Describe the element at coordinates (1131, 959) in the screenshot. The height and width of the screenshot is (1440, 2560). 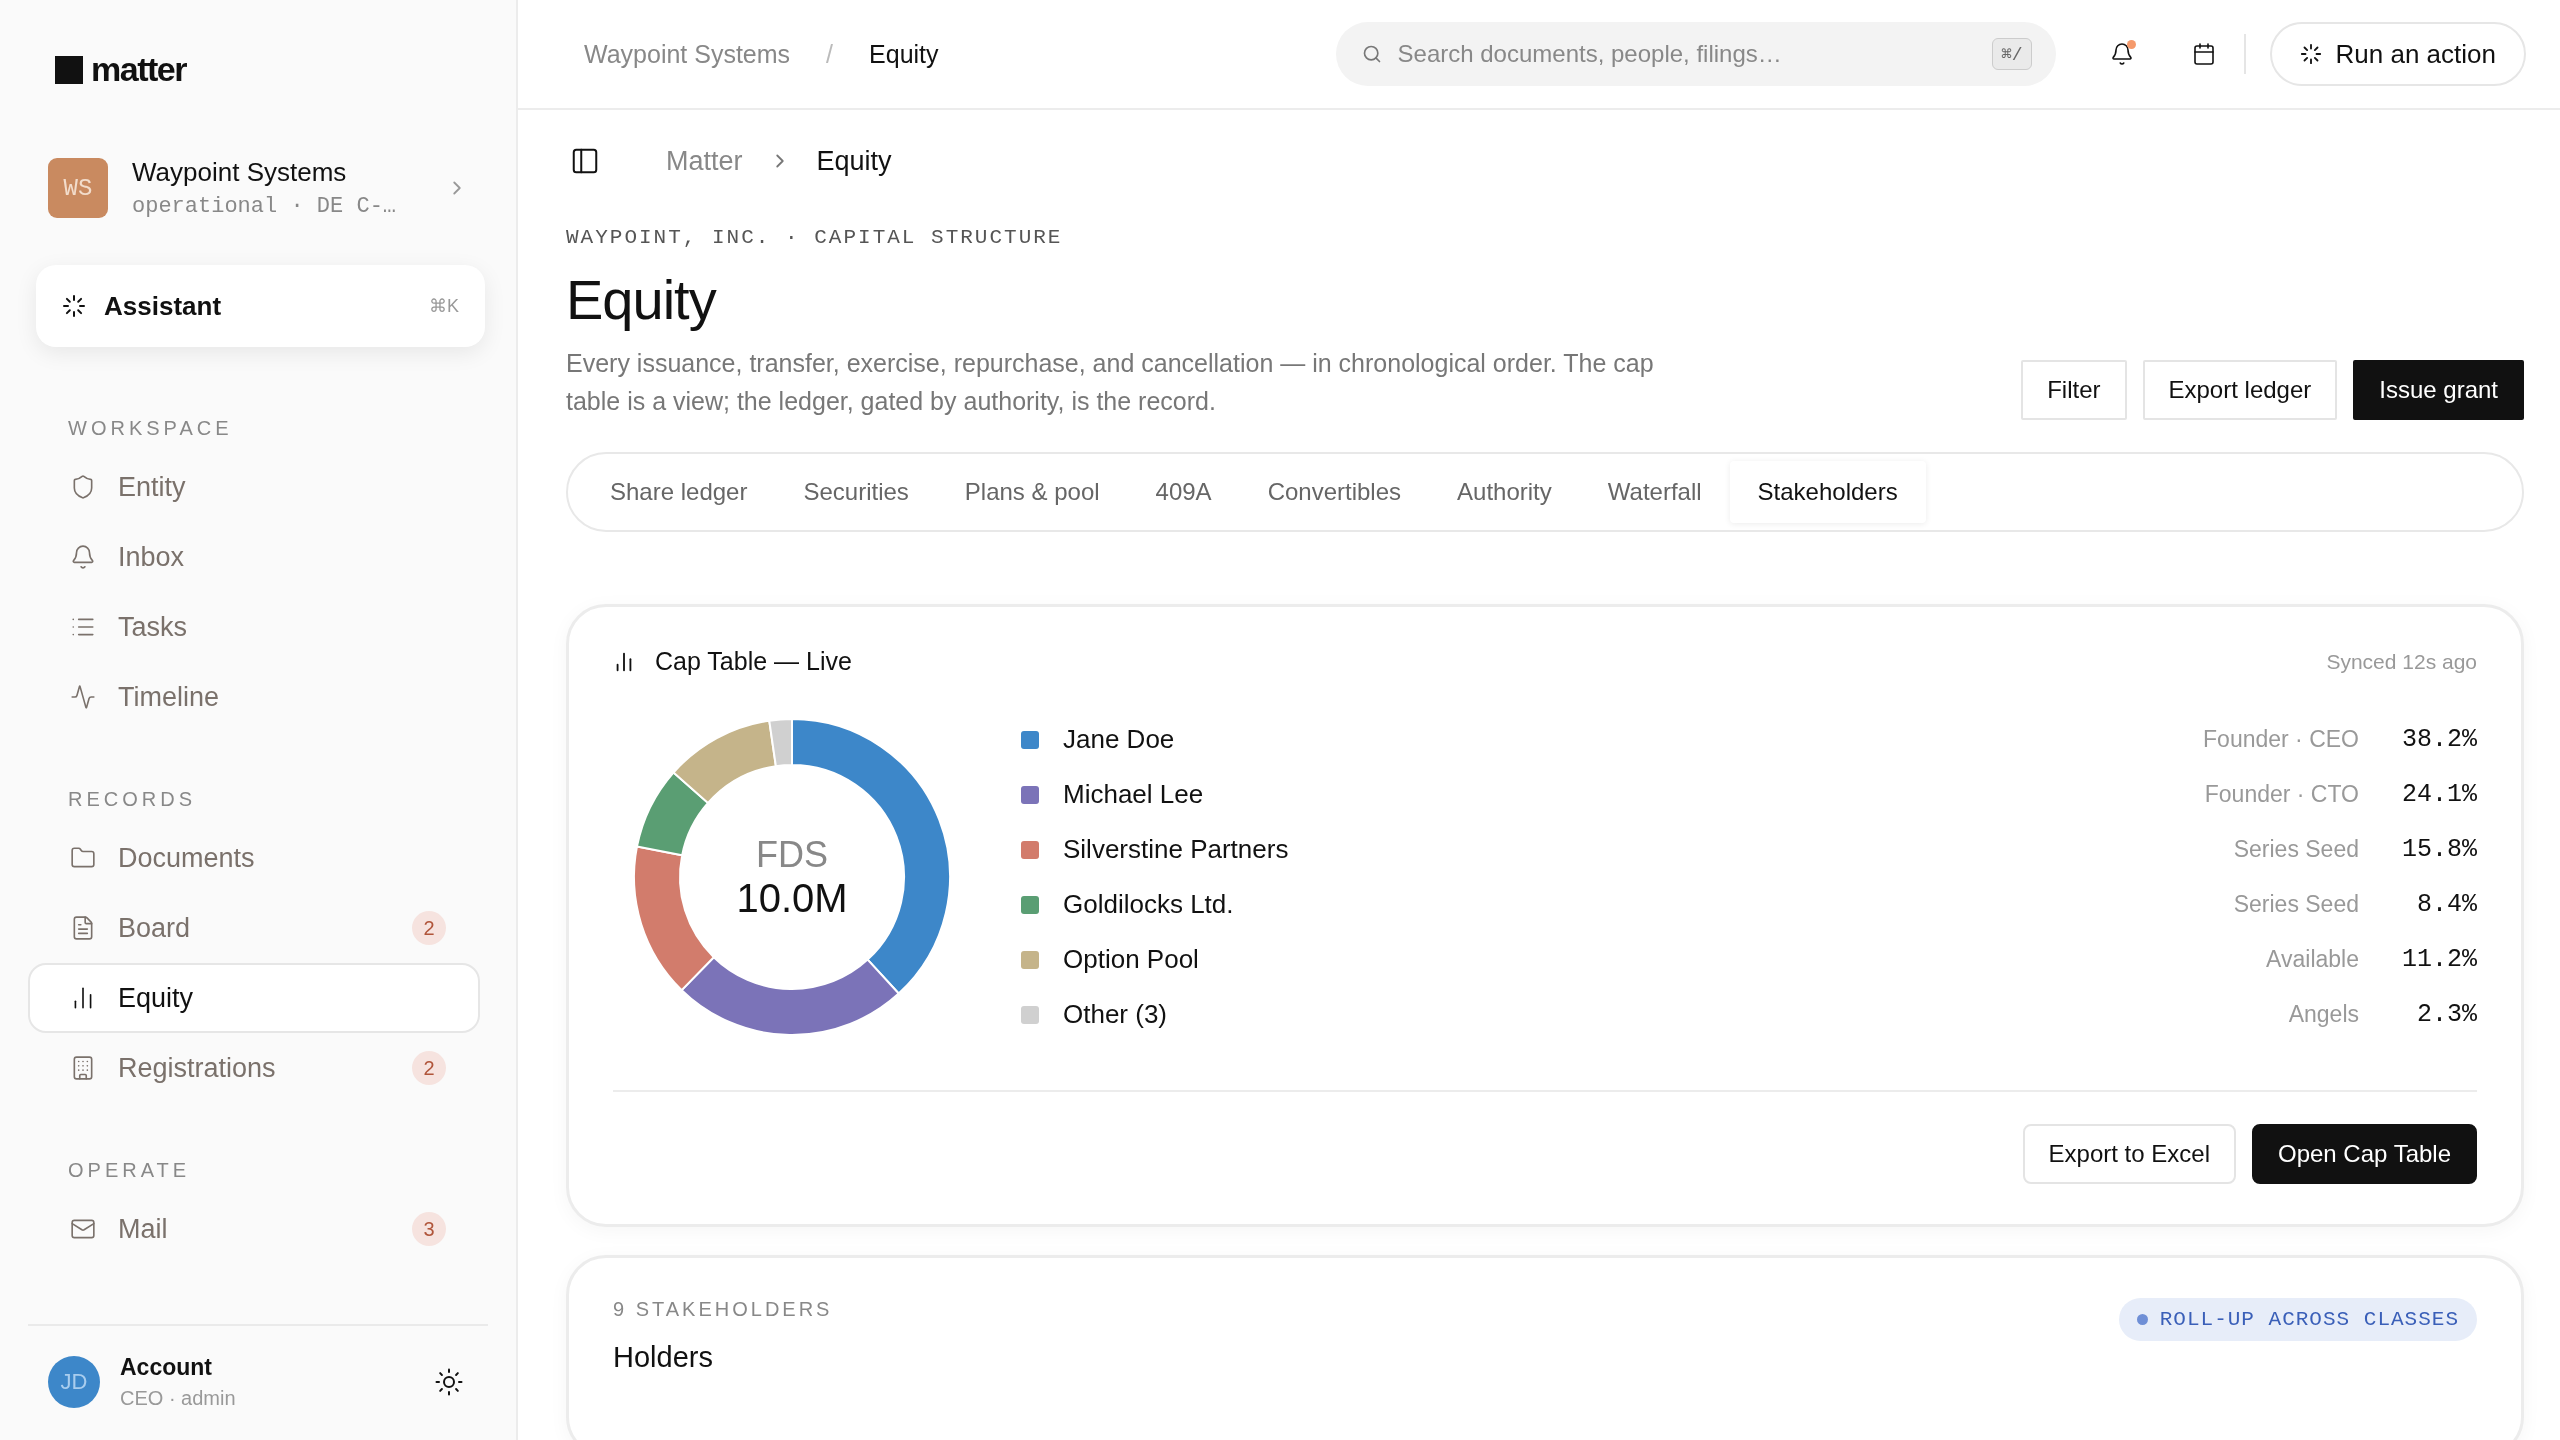
I see `holder-name: Option Pool` at that location.